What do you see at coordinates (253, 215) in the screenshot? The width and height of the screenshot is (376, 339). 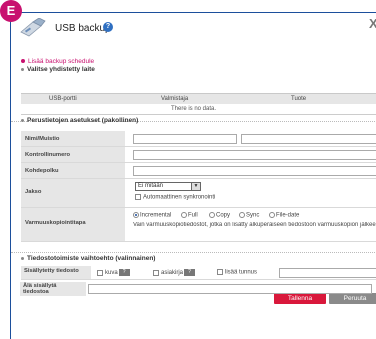 I see `option-label: Sync` at bounding box center [253, 215].